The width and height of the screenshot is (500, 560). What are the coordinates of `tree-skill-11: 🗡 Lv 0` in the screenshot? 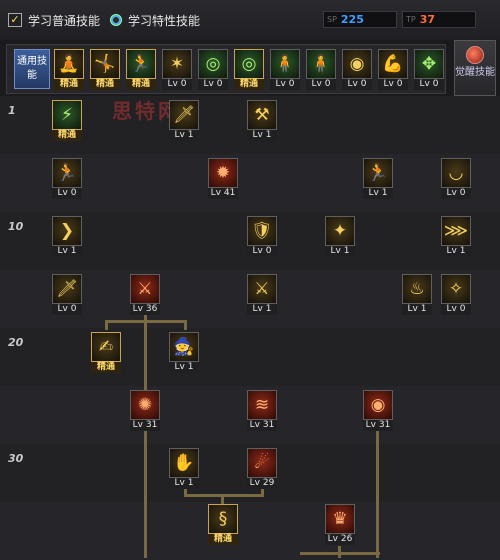 It's located at (67, 294).